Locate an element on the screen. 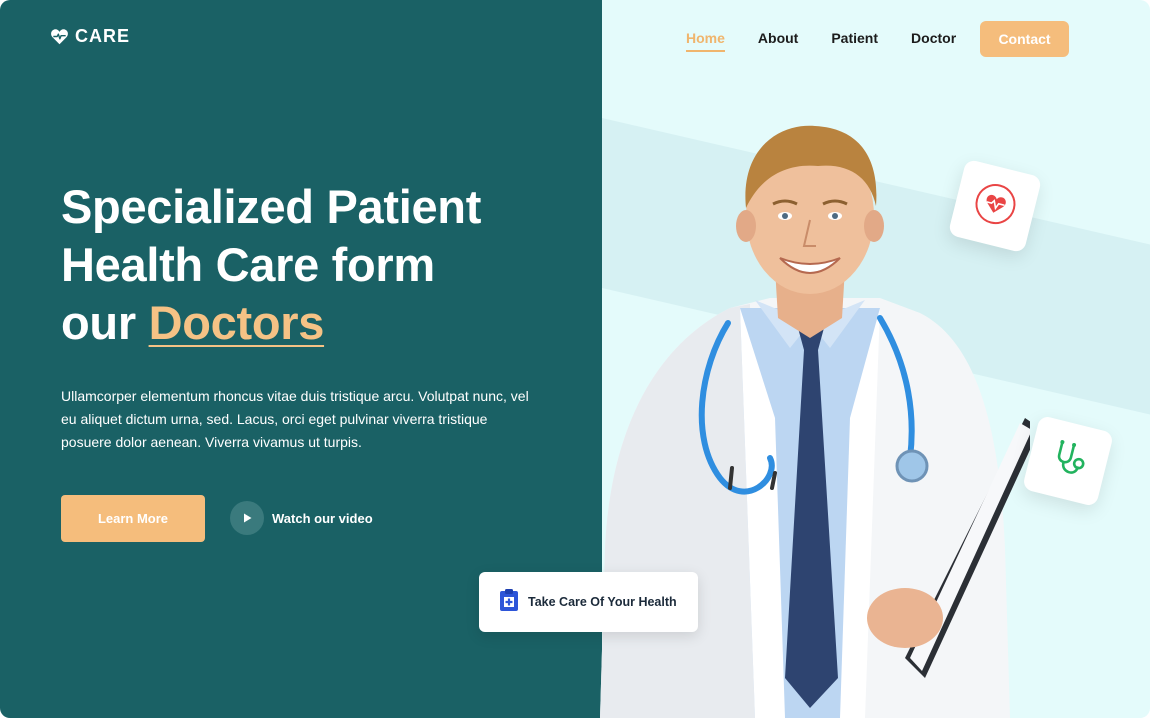  hero-title-line1: Specialized Patient is located at coordinates (271, 206).